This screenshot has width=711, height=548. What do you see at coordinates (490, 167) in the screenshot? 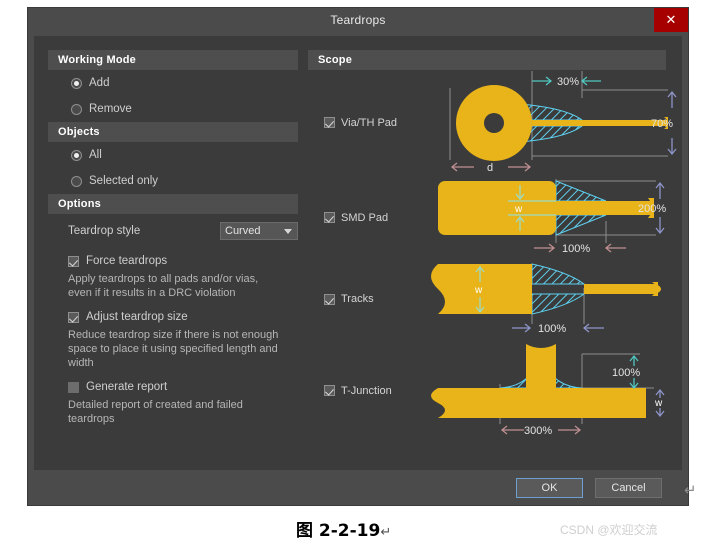
I see `dim-via-base: d` at bounding box center [490, 167].